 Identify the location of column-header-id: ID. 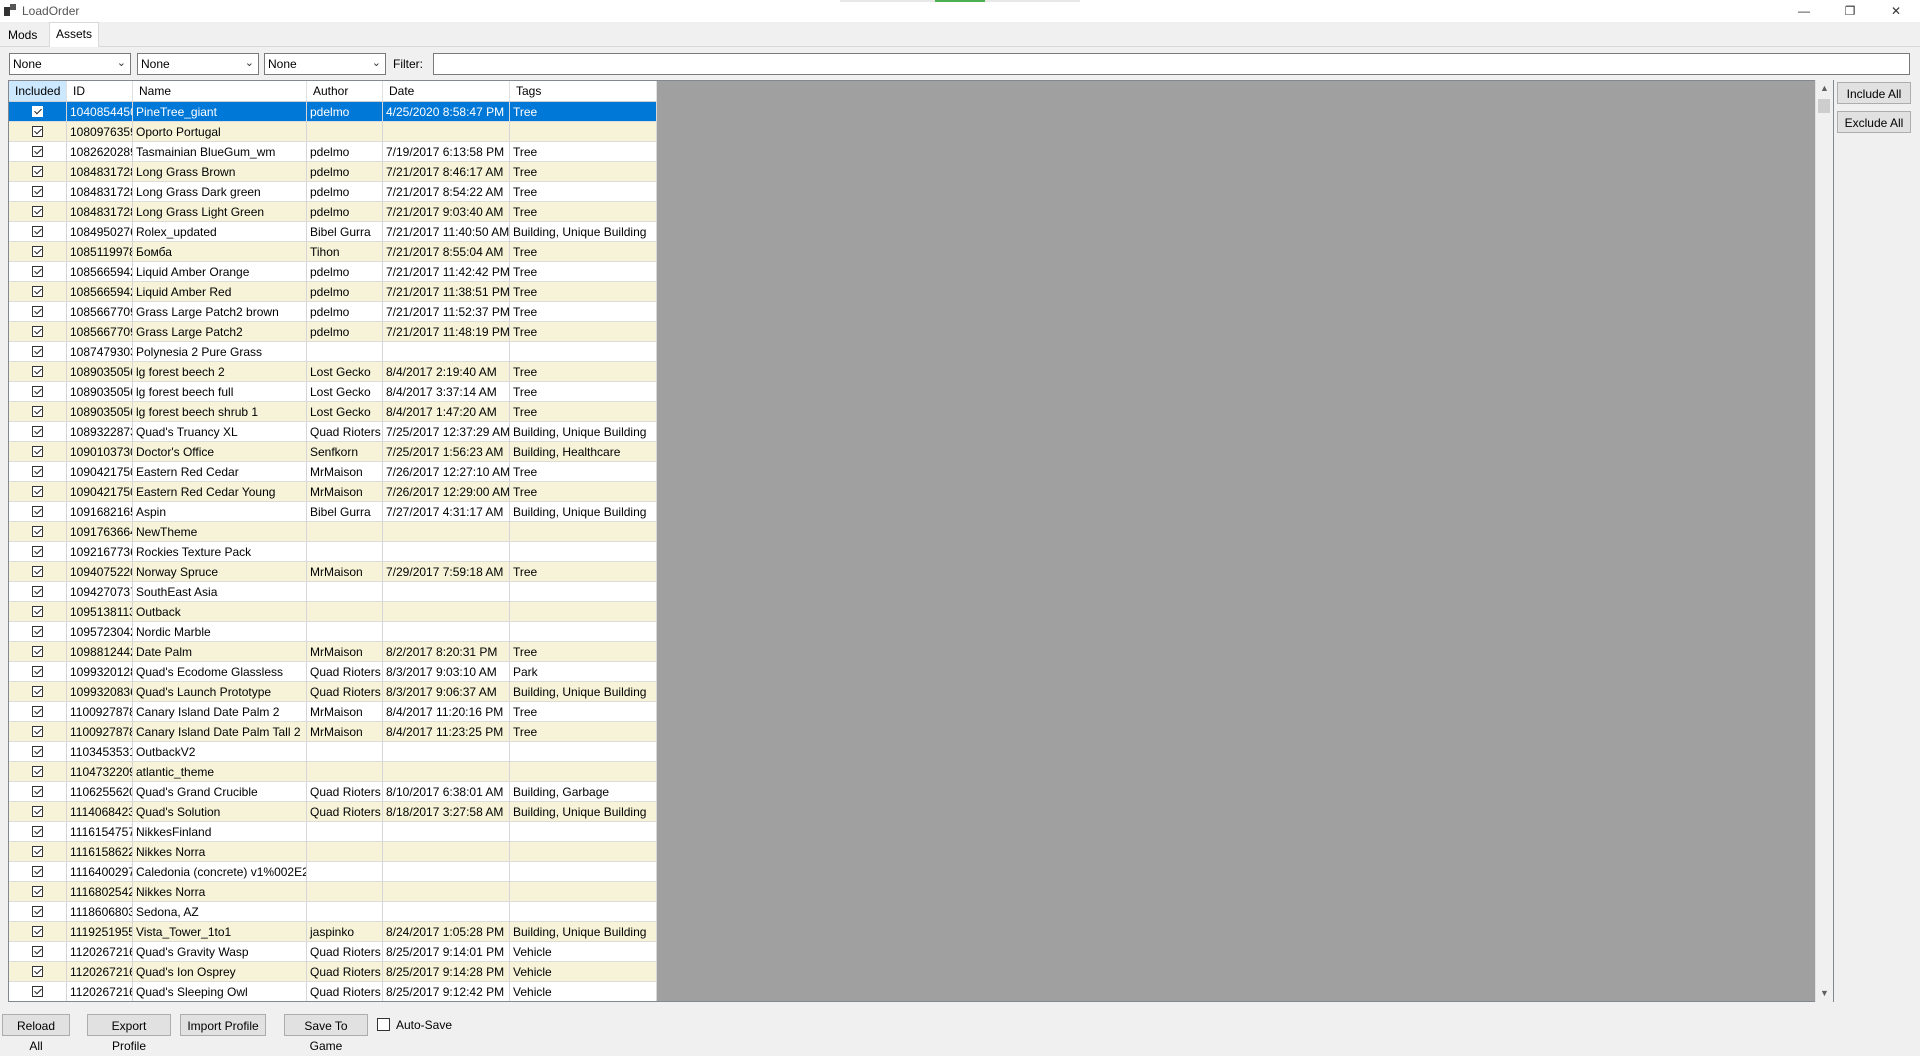
(100, 91).